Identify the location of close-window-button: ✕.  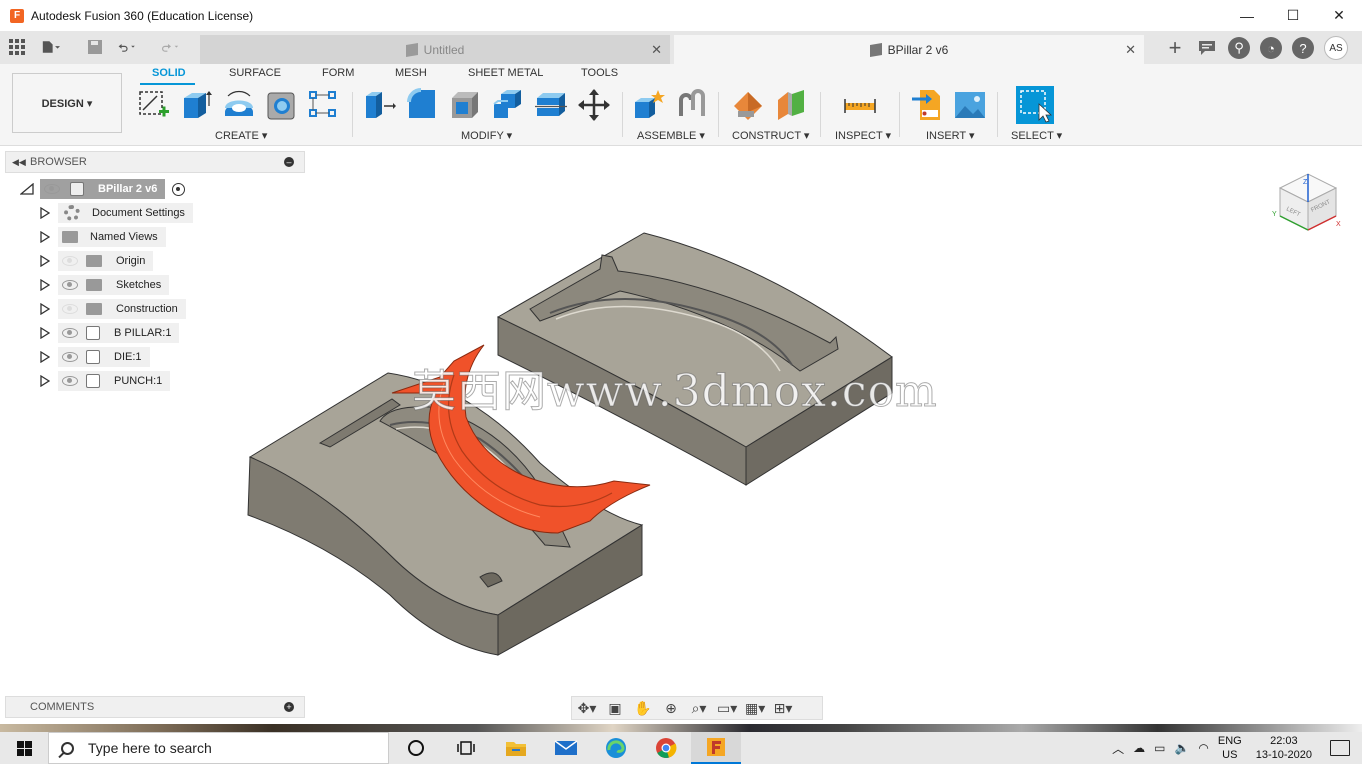
(1339, 15).